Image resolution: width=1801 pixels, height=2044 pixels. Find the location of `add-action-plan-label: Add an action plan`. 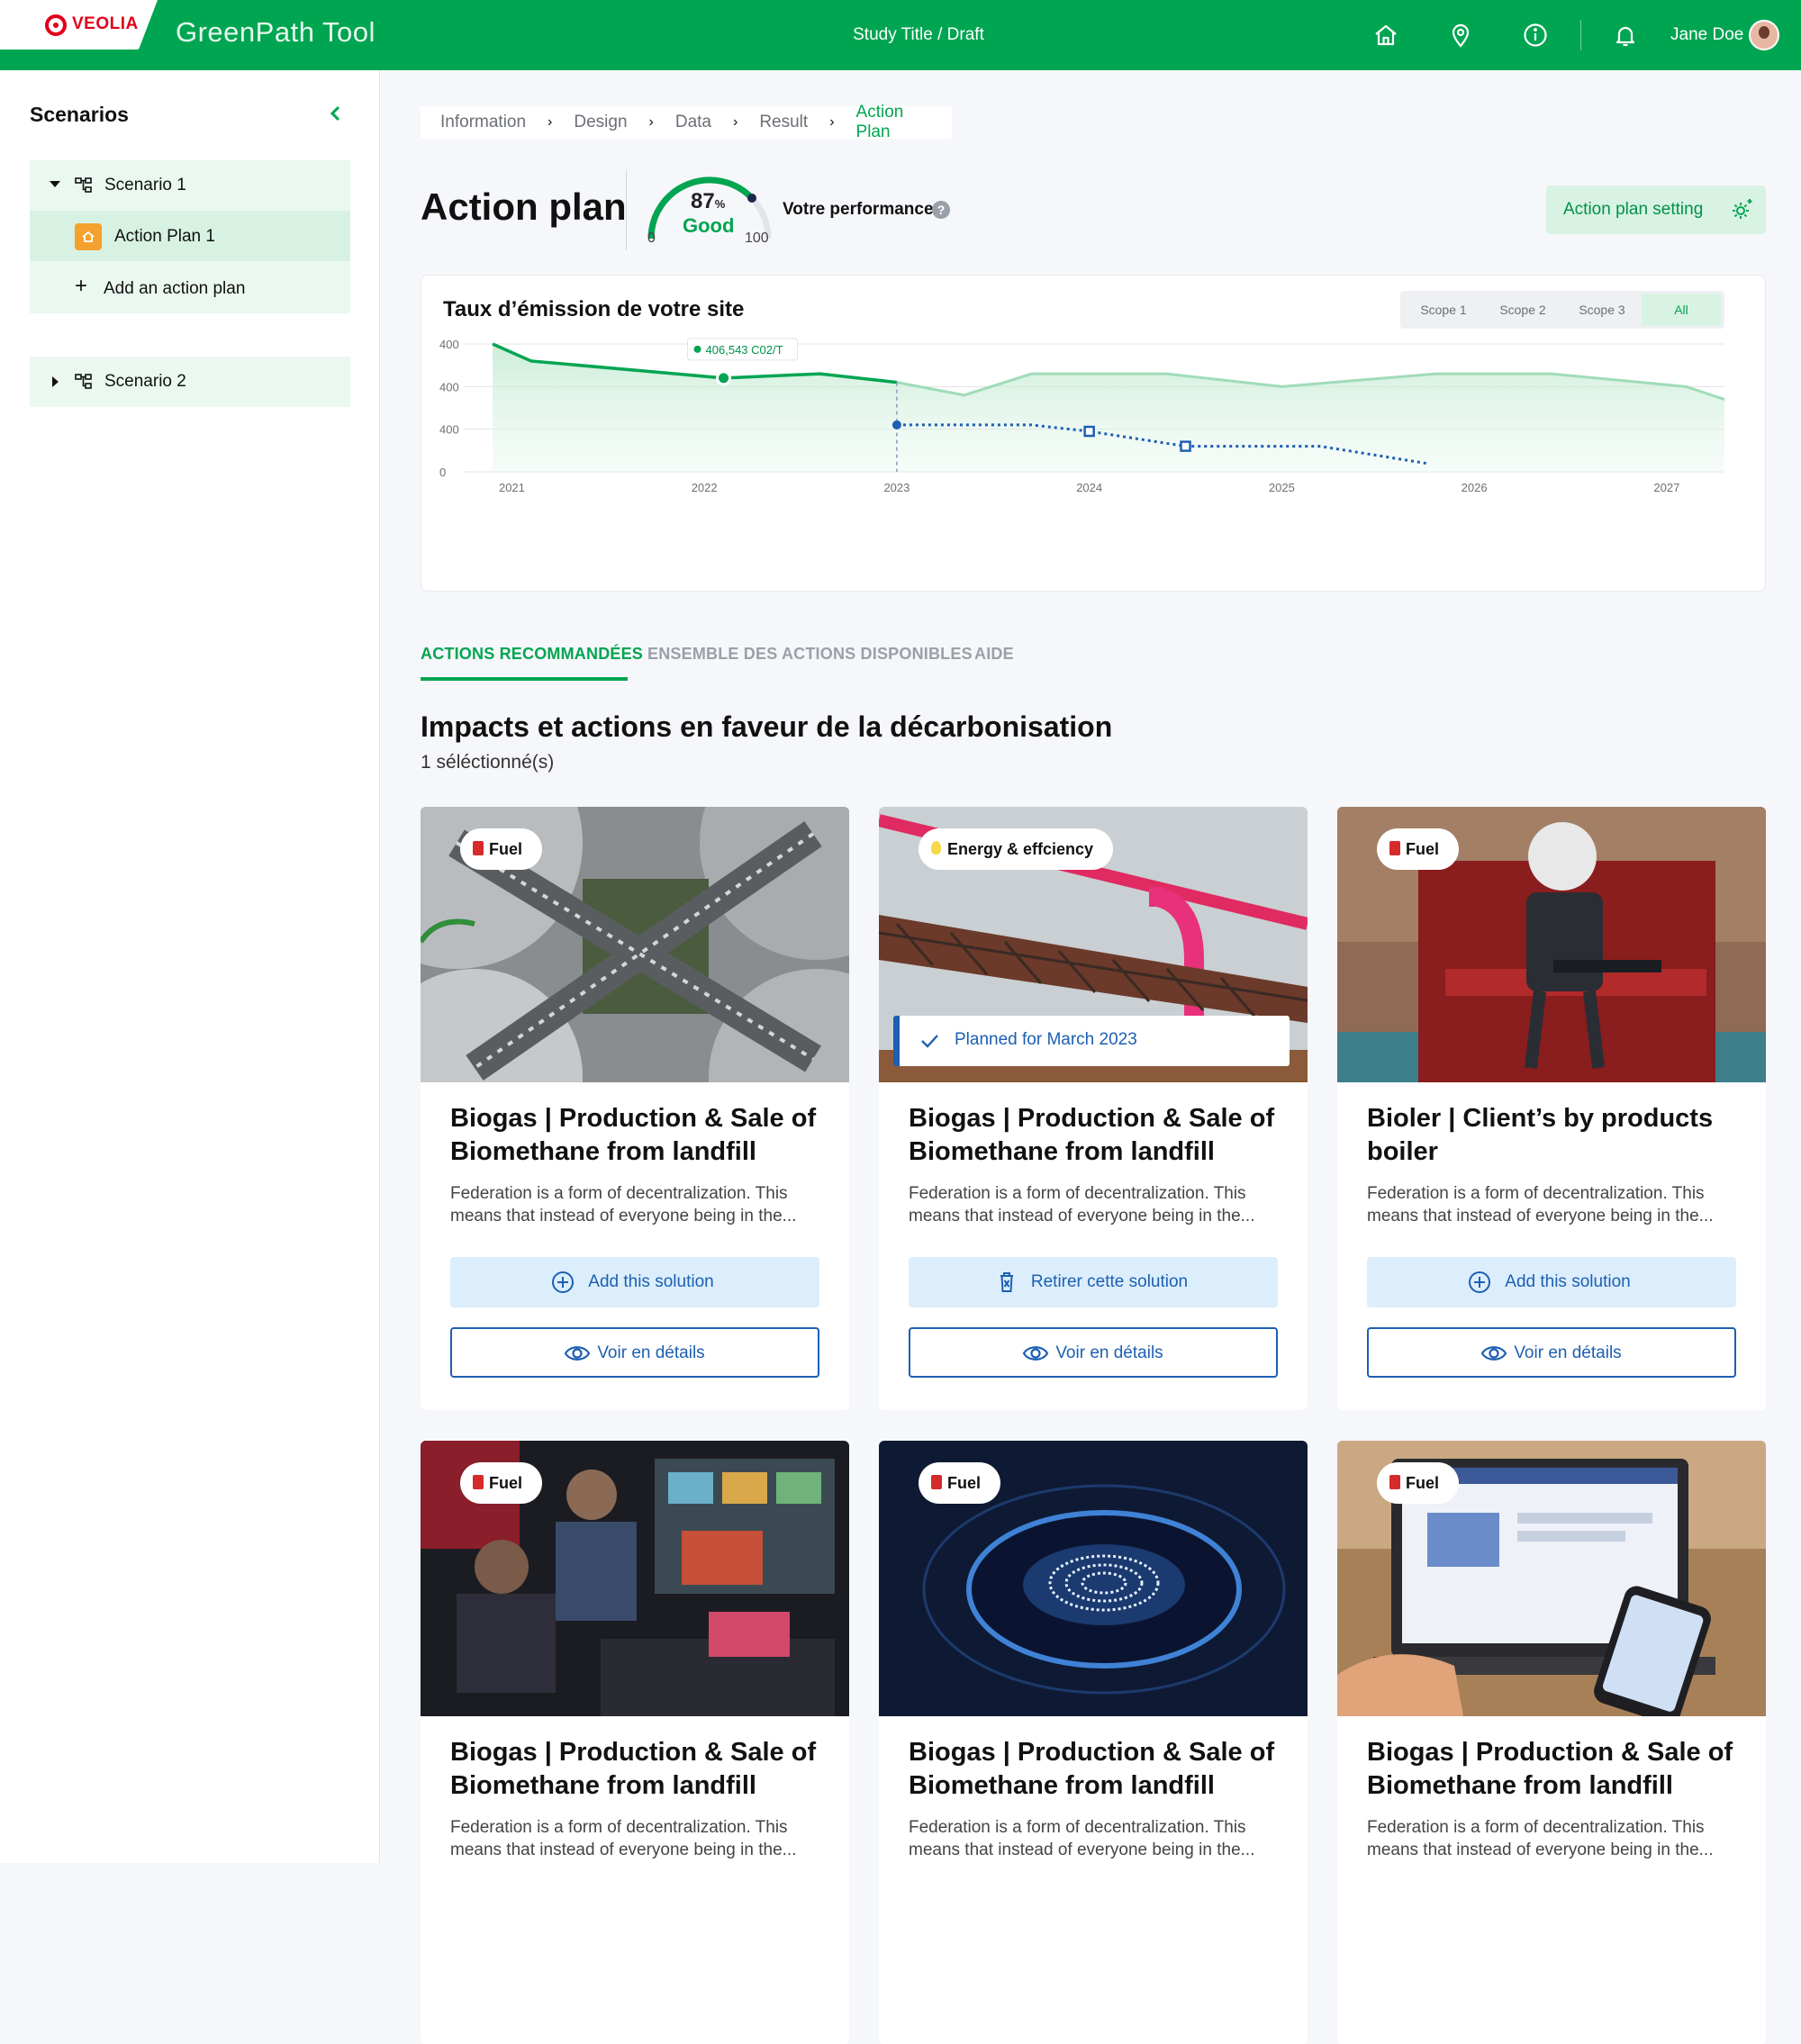

add-action-plan-label: Add an action plan is located at coordinates (175, 288).